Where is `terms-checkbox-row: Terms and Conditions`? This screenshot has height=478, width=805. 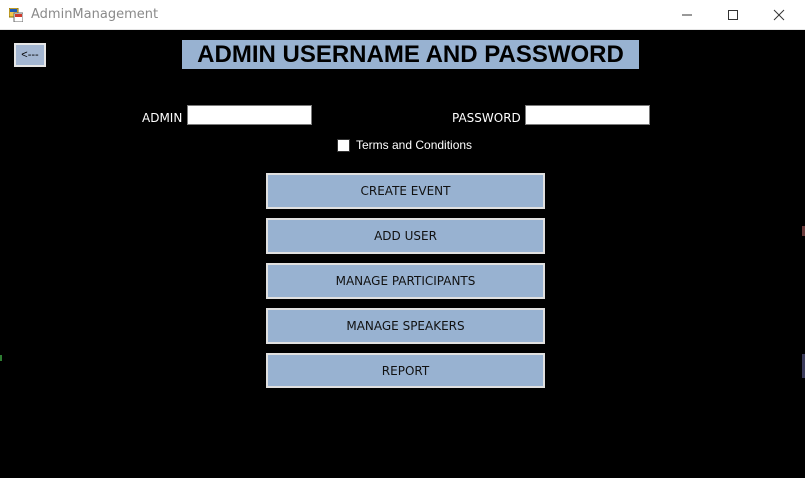 terms-checkbox-row: Terms and Conditions is located at coordinates (404, 145).